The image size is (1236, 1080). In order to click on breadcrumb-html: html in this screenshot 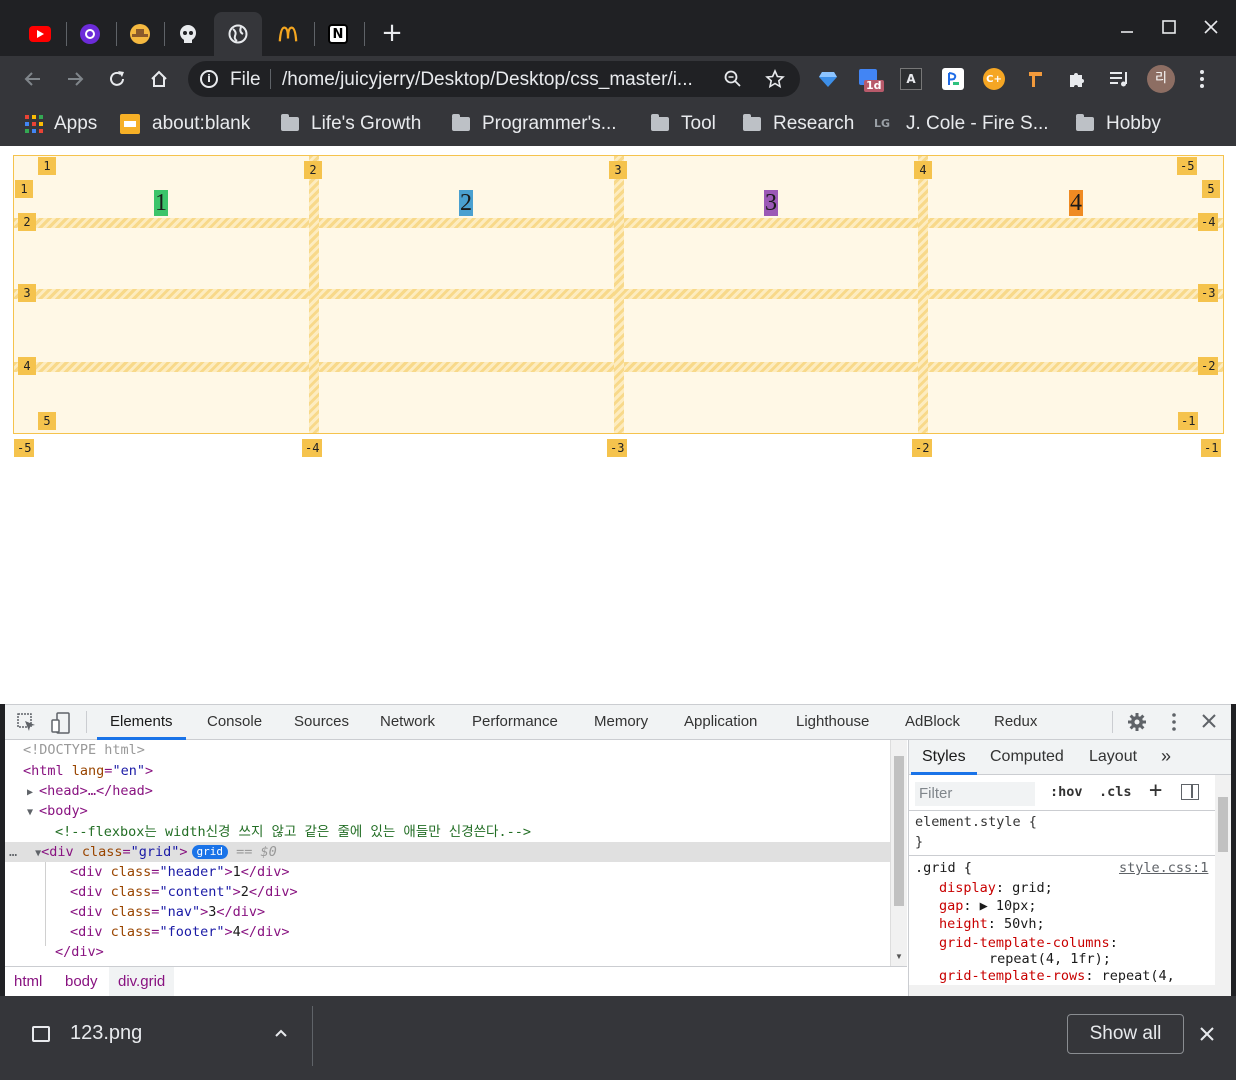, I will do `click(28, 982)`.